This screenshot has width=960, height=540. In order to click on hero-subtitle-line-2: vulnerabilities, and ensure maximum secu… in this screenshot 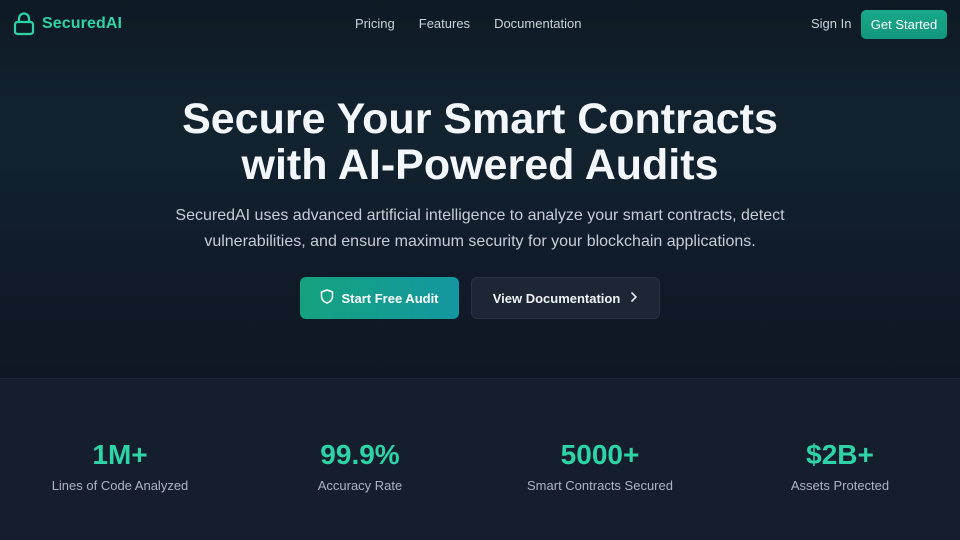, I will do `click(480, 241)`.